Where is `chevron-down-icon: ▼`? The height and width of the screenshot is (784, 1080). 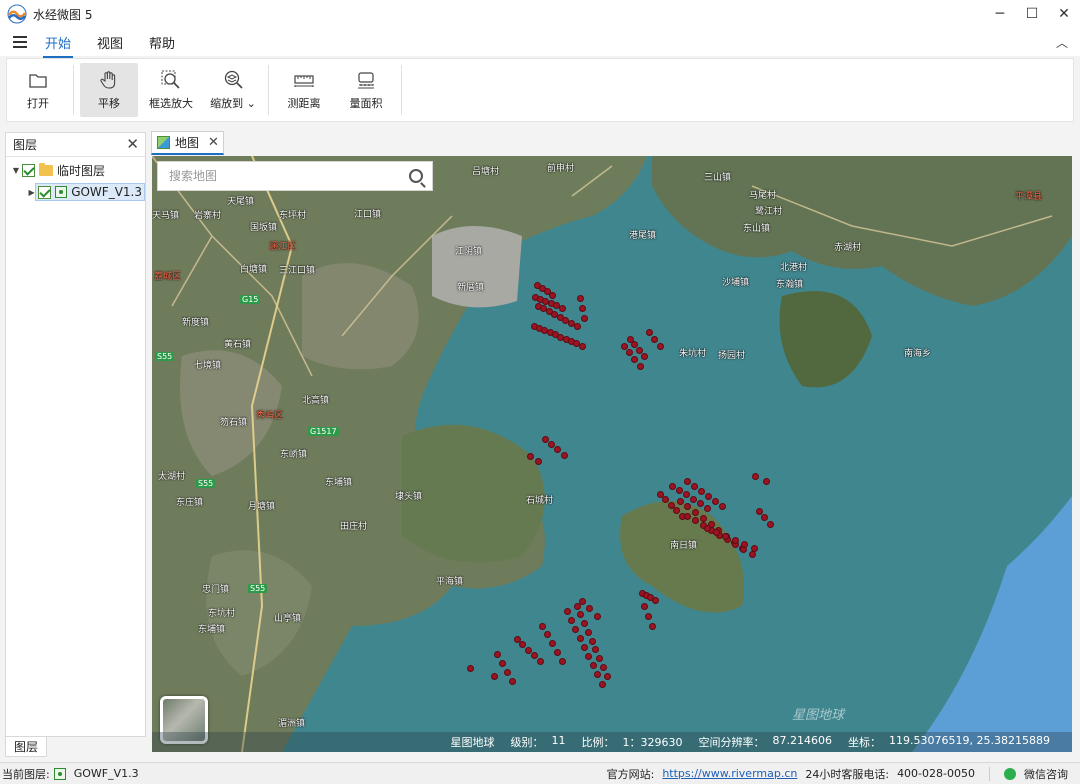 chevron-down-icon: ▼ is located at coordinates (16, 170).